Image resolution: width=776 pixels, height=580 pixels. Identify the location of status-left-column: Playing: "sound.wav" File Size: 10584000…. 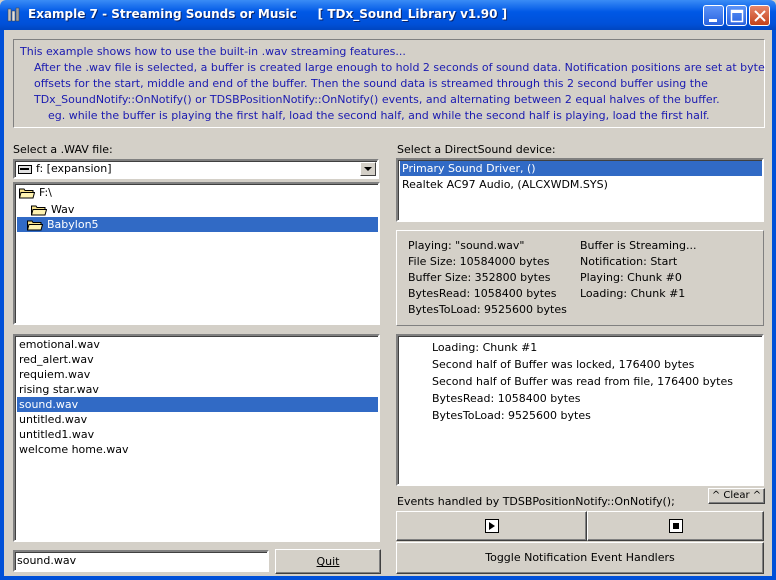
(487, 278).